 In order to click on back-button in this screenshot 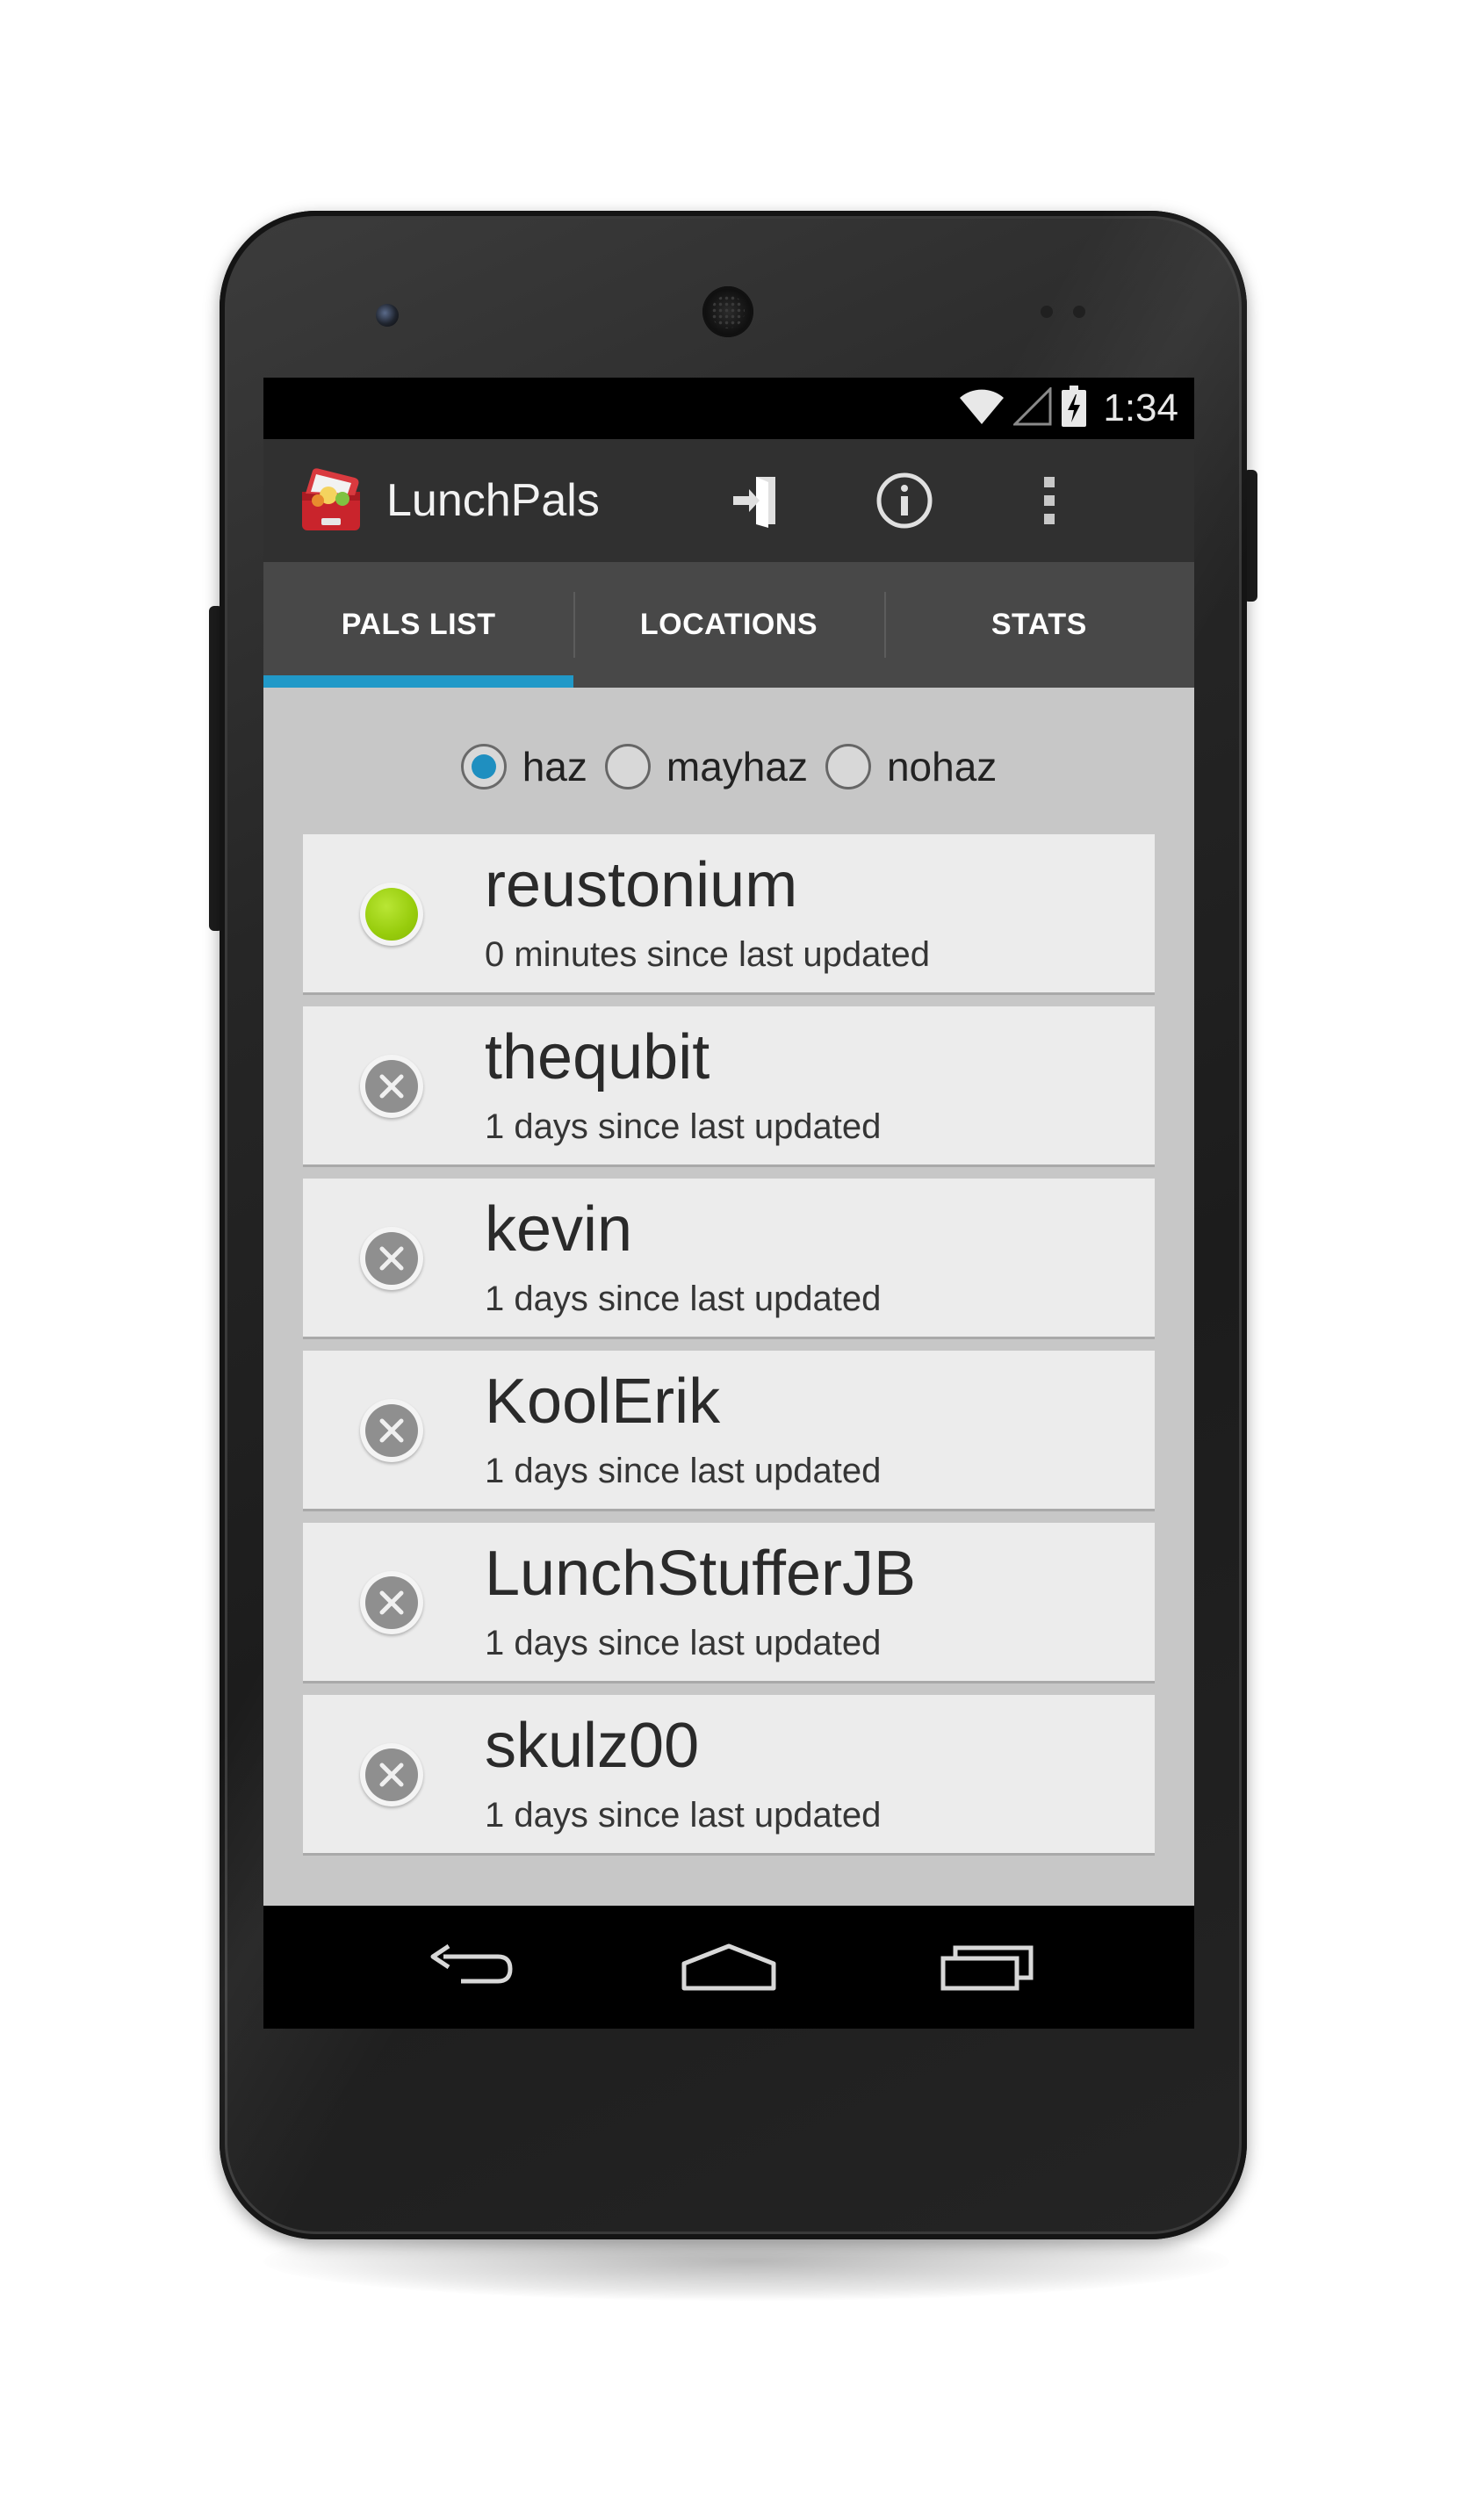, I will do `click(469, 1967)`.